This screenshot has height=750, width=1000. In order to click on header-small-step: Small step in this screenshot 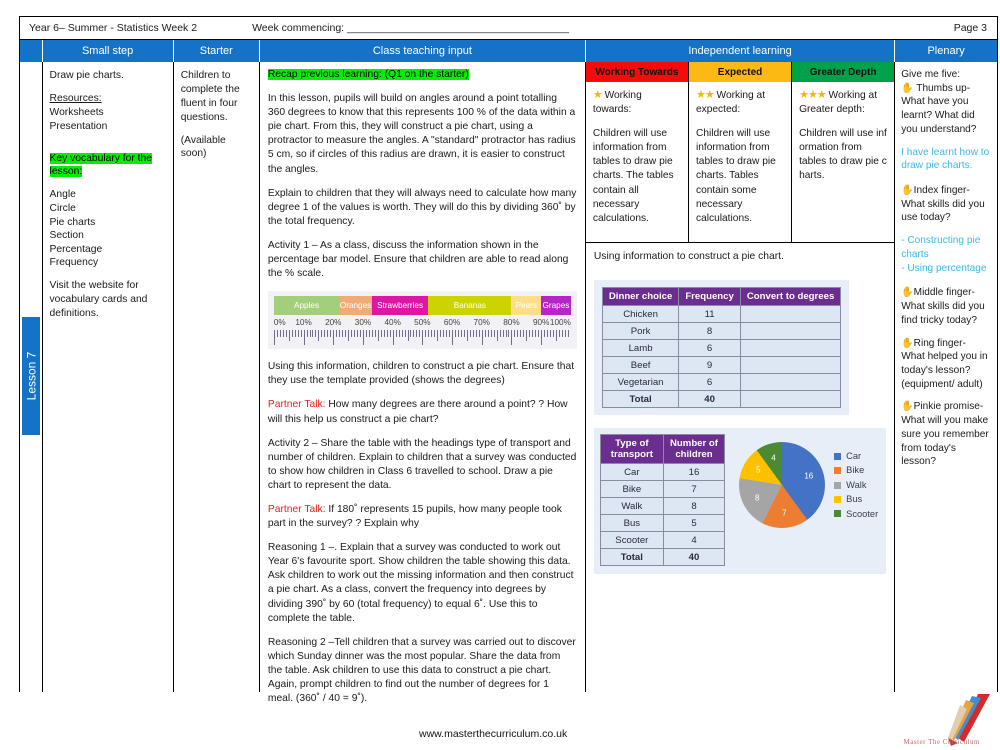, I will do `click(108, 51)`.